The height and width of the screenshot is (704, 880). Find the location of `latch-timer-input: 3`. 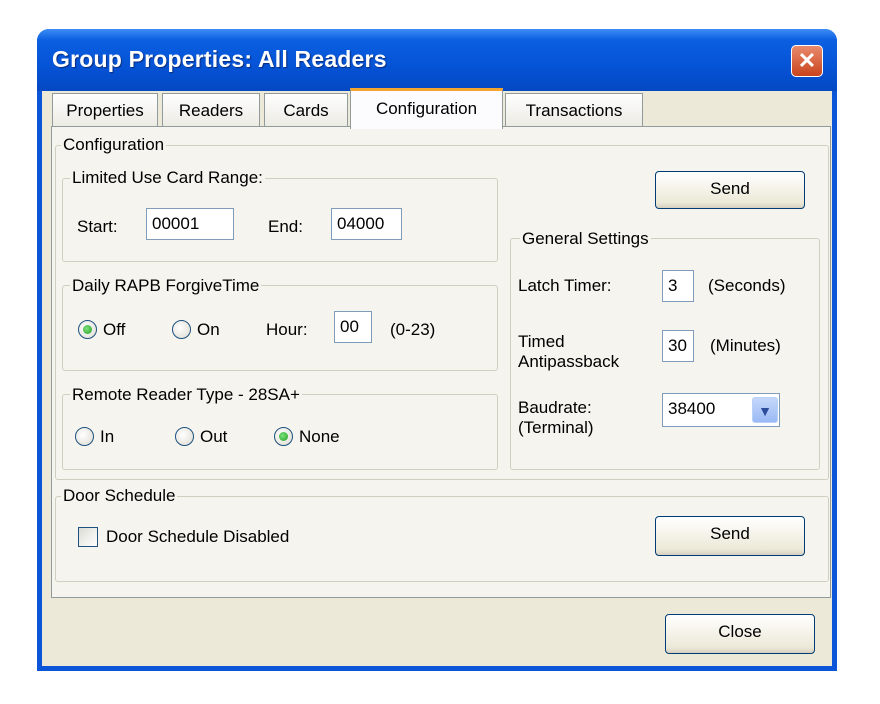

latch-timer-input: 3 is located at coordinates (678, 286).